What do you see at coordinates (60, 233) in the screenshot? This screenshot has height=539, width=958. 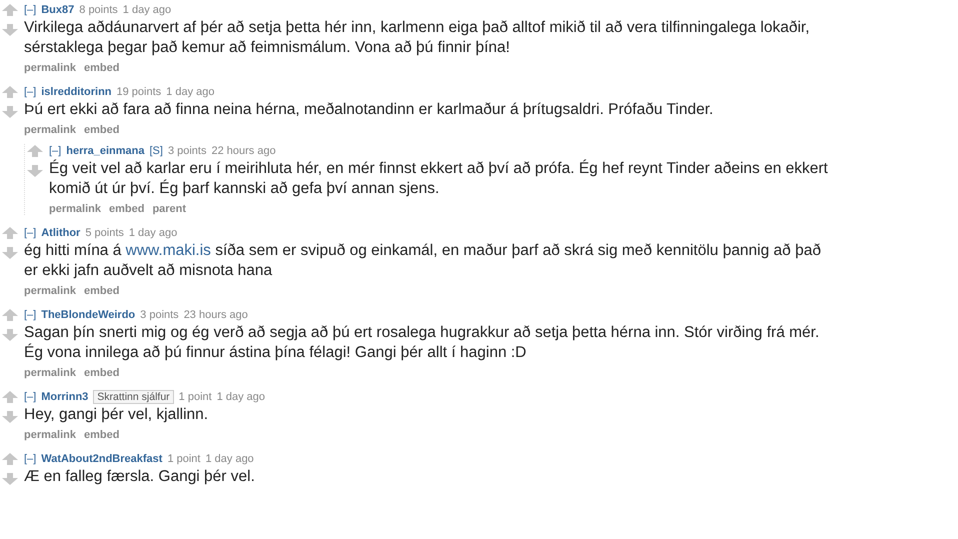 I see `username-link: Atlithor` at bounding box center [60, 233].